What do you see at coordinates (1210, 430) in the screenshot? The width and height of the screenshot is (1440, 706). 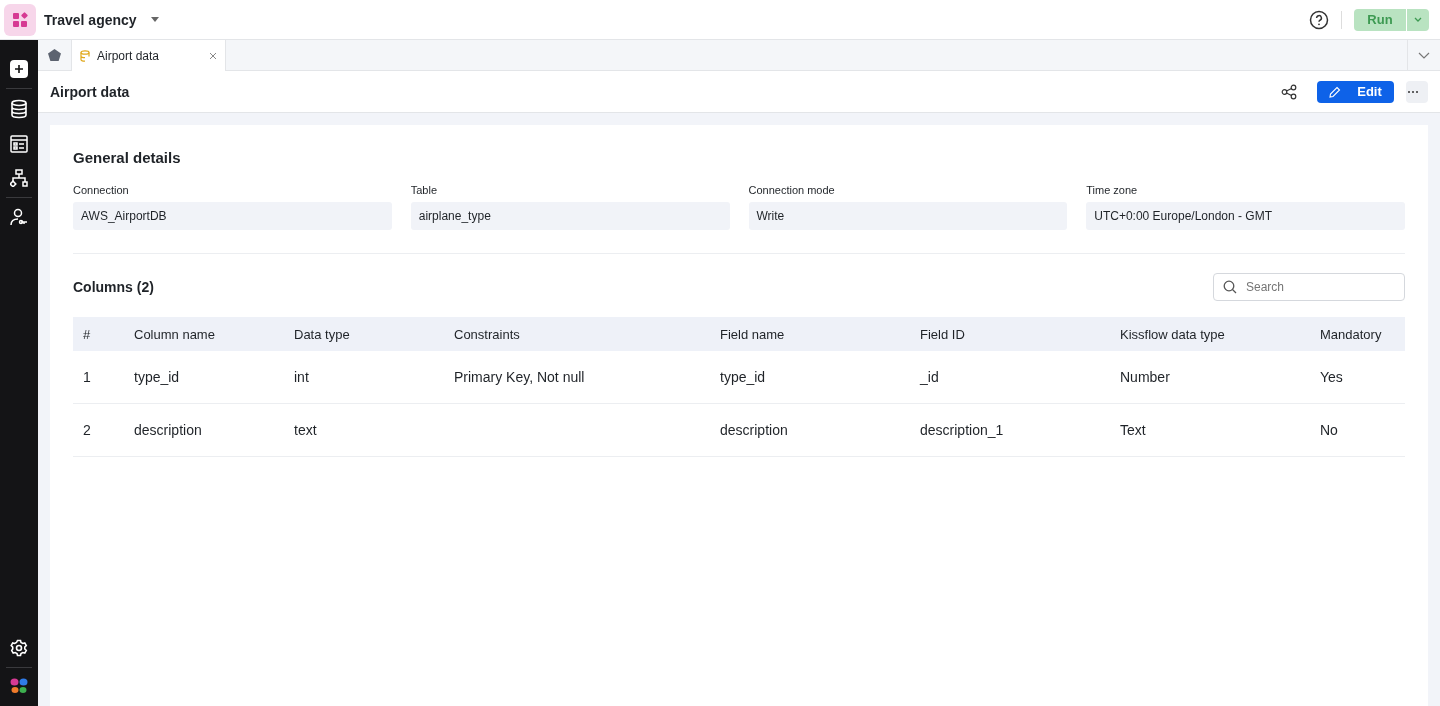 I see `table-cell: Text` at bounding box center [1210, 430].